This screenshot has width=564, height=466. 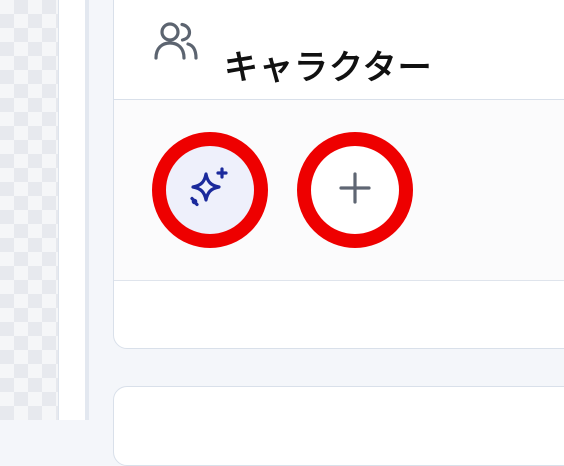 I want to click on sparkles-icon, so click(x=210, y=190).